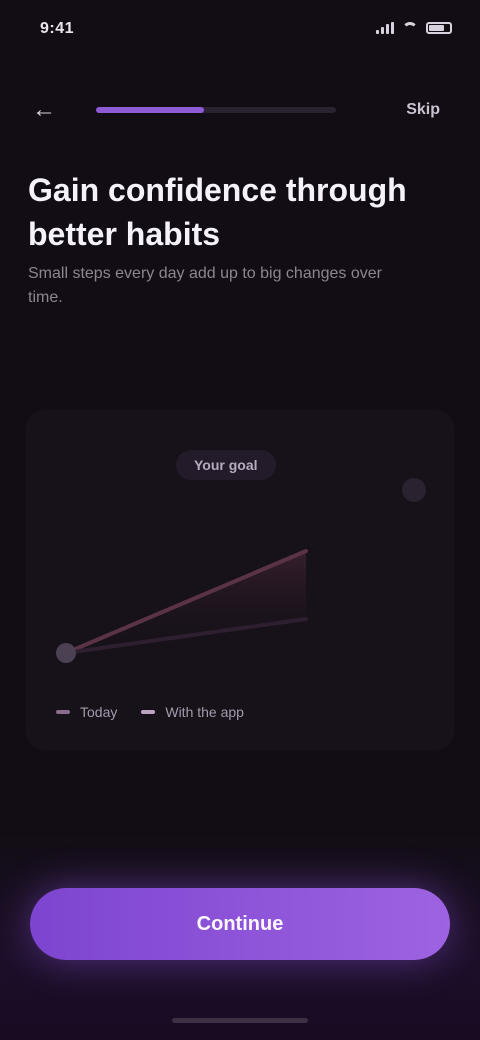 The height and width of the screenshot is (1040, 480). I want to click on chart-legend: Today With the app, so click(150, 712).